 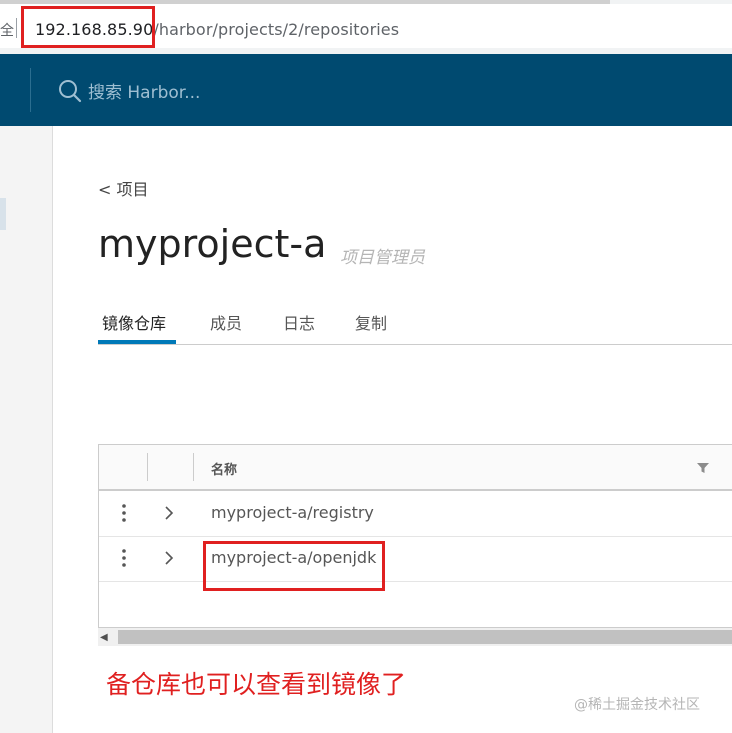 I want to click on address-separator, so click(x=16, y=28).